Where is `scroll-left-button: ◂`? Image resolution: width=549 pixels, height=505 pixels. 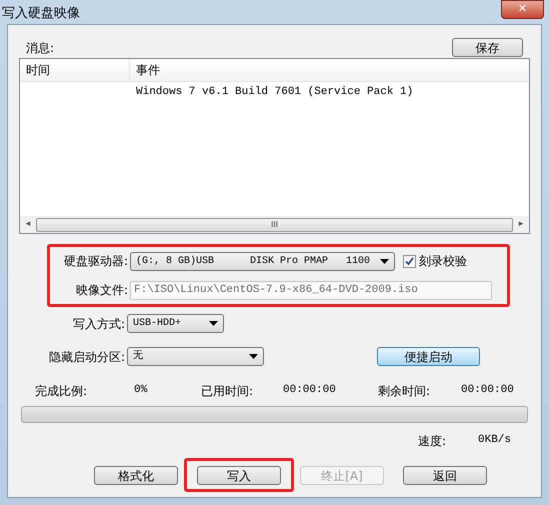 scroll-left-button: ◂ is located at coordinates (28, 225).